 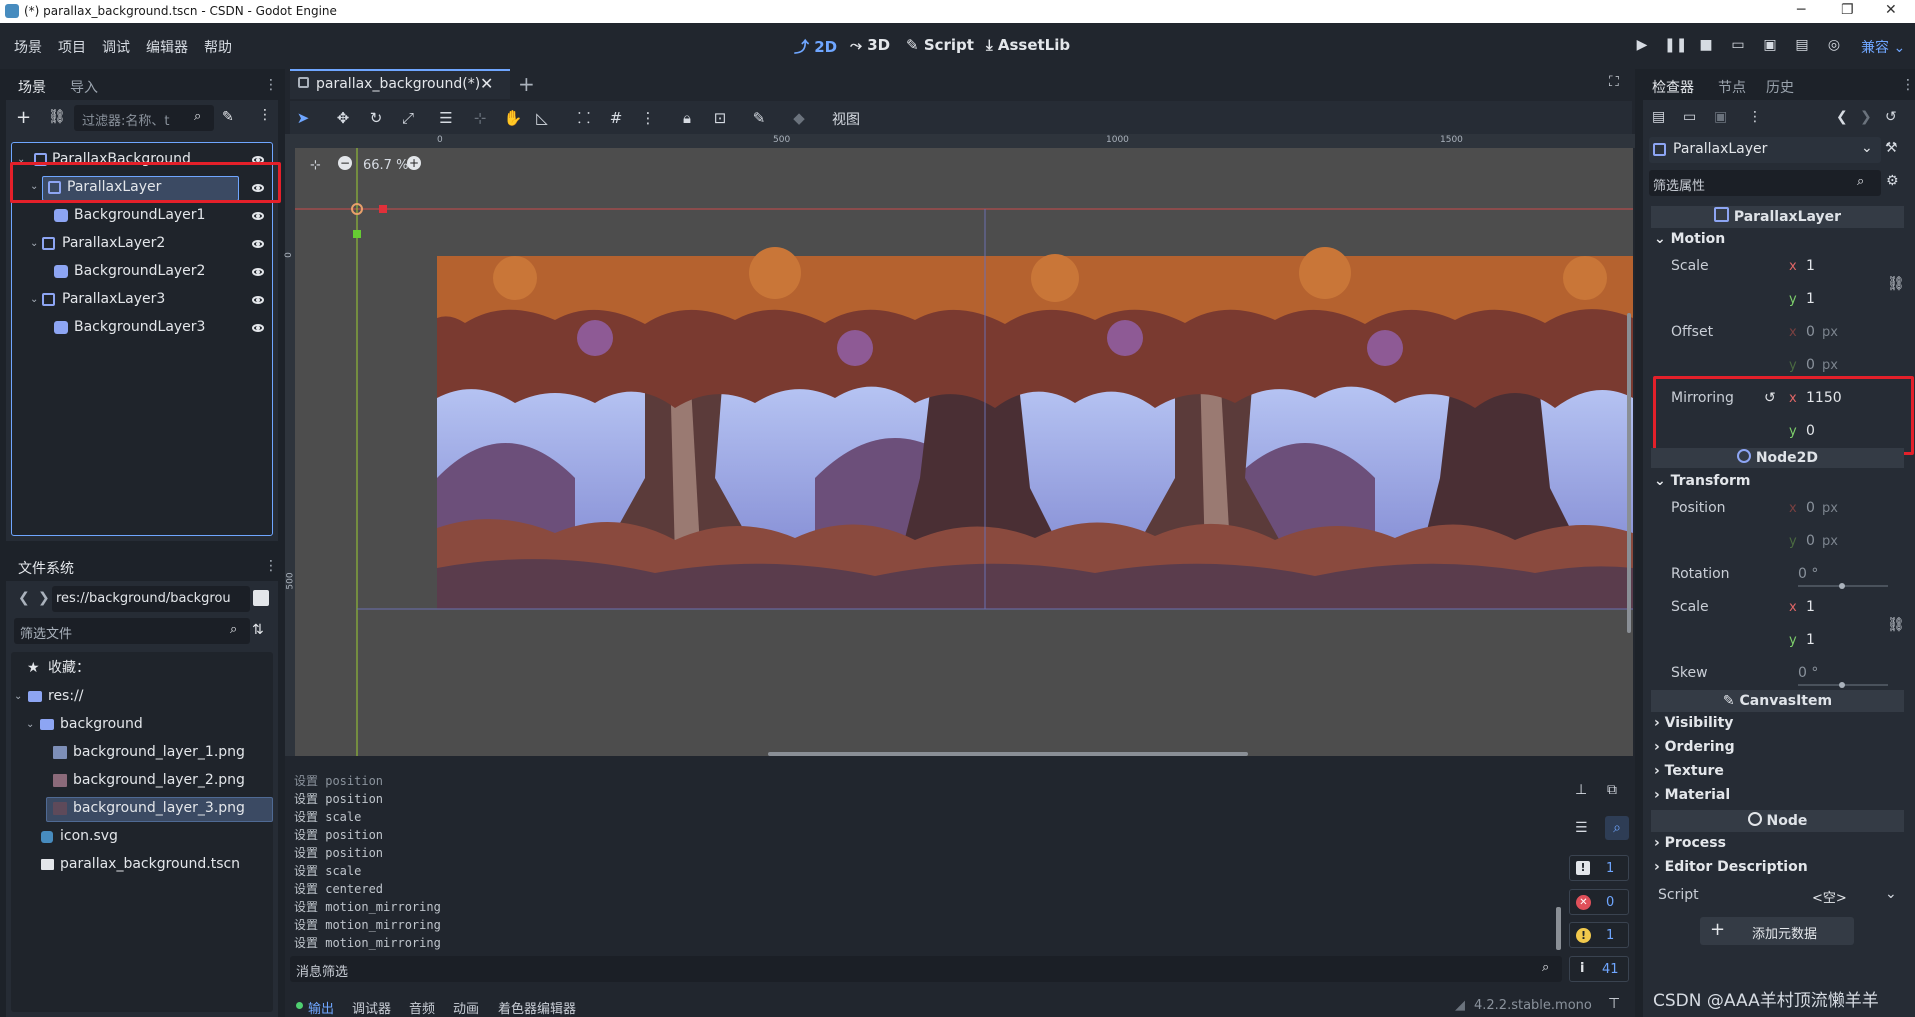 What do you see at coordinates (526, 84) in the screenshot?
I see `add-tab-icon: +` at bounding box center [526, 84].